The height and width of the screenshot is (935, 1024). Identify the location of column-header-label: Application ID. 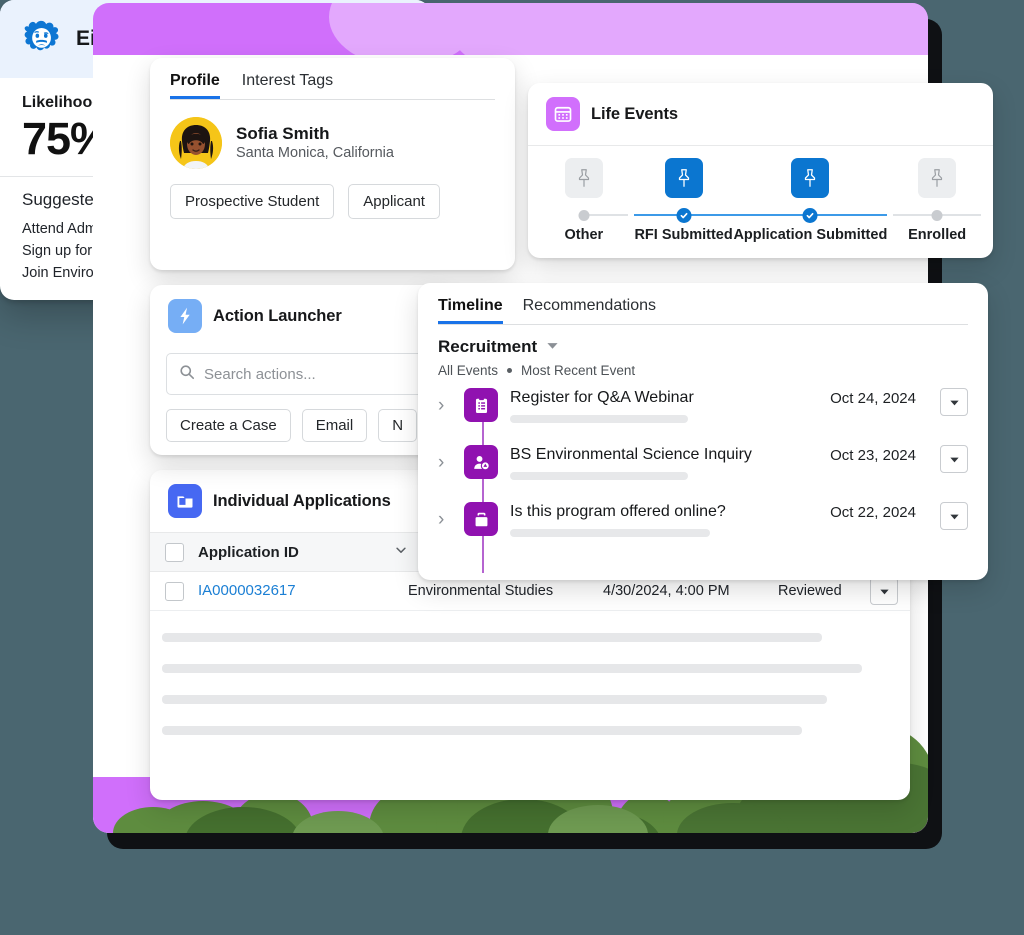
(248, 552).